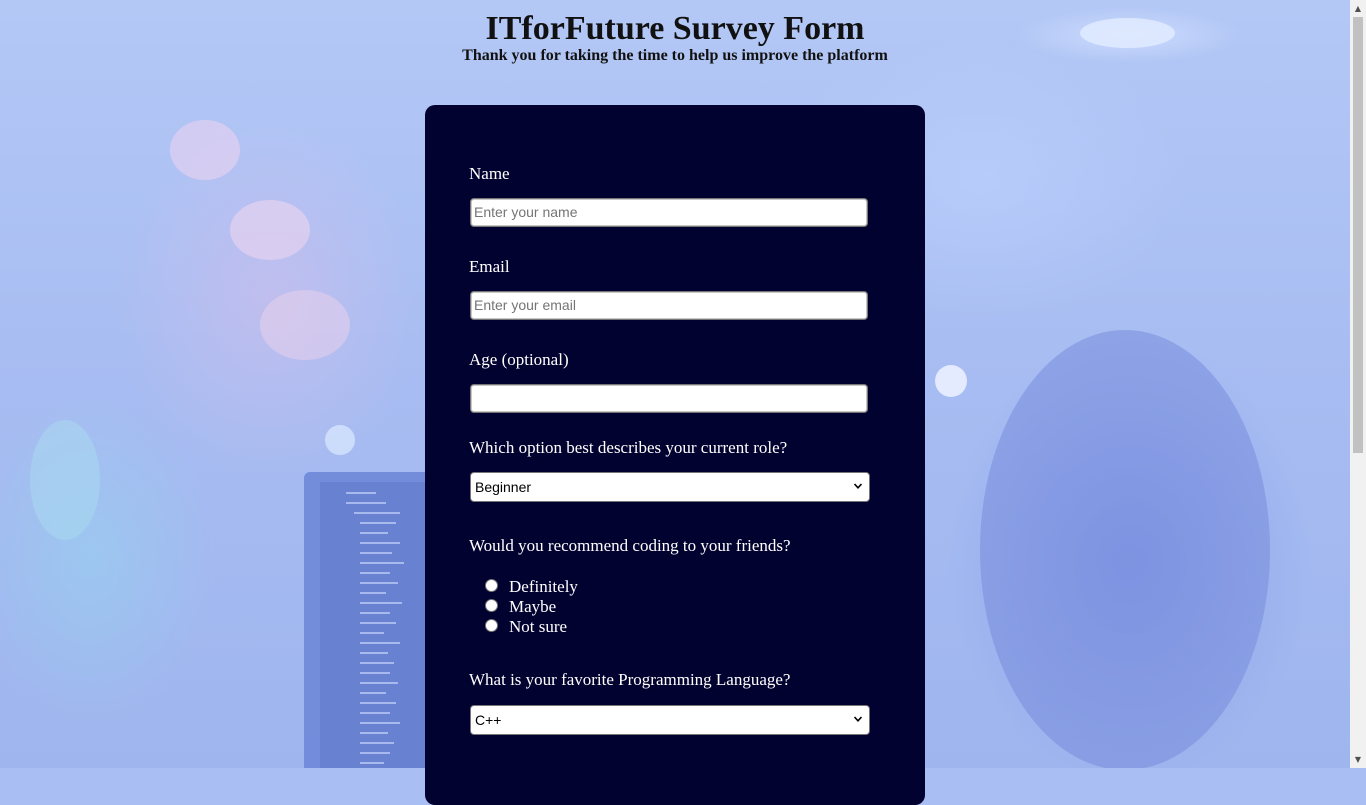 This screenshot has height=805, width=1366. I want to click on role-select: Beginner, so click(670, 487).